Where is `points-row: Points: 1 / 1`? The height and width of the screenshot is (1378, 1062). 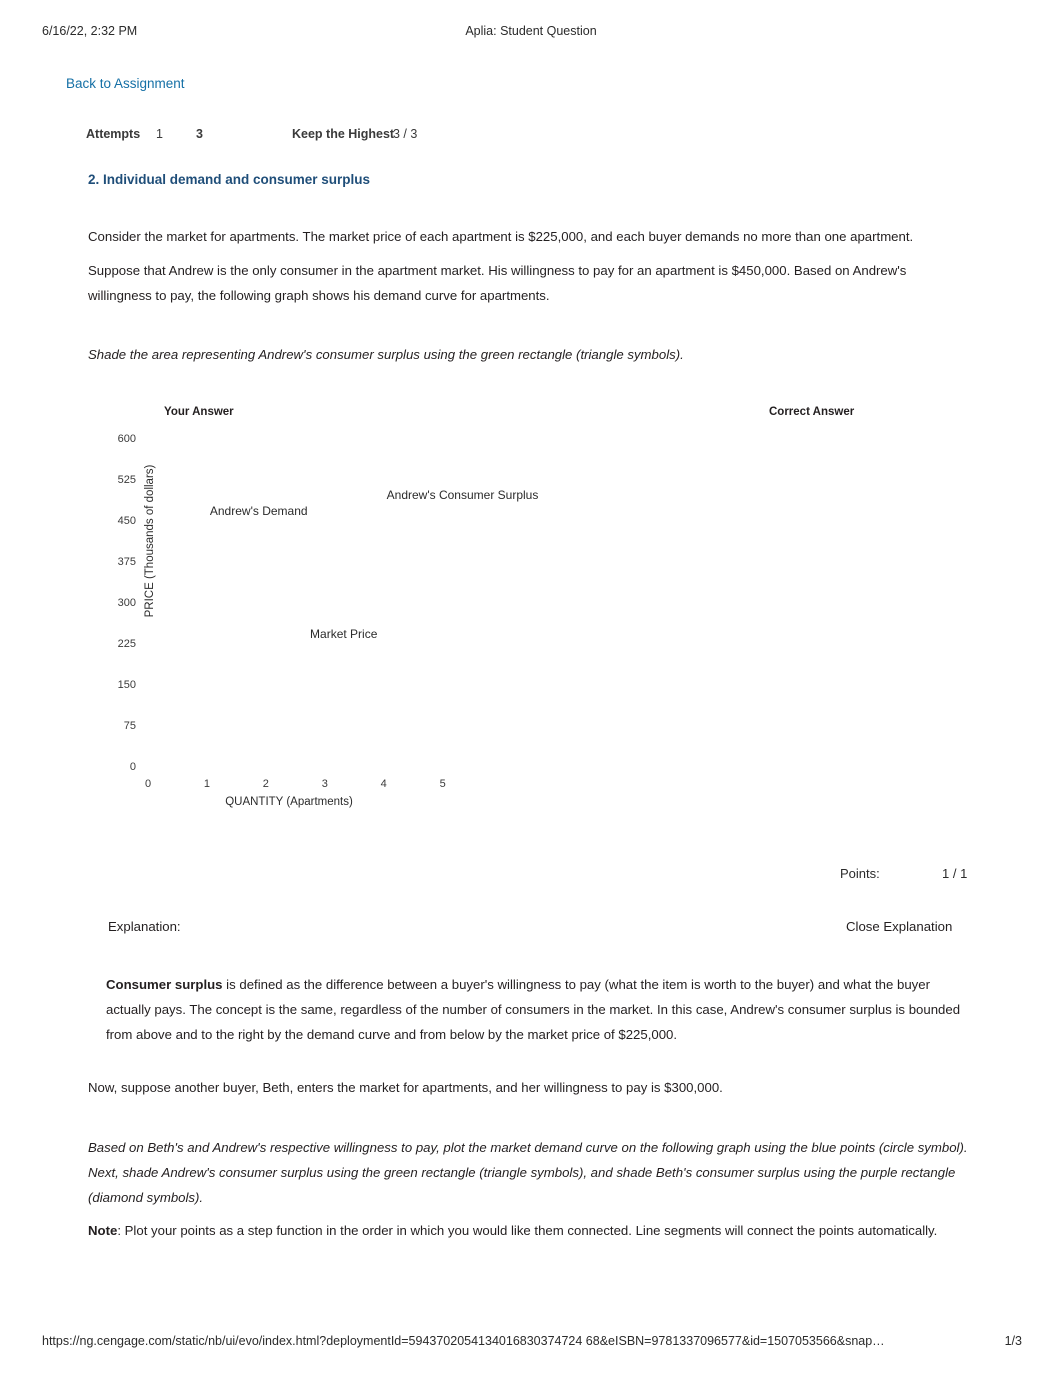
points-row: Points: 1 / 1 is located at coordinates (531, 876).